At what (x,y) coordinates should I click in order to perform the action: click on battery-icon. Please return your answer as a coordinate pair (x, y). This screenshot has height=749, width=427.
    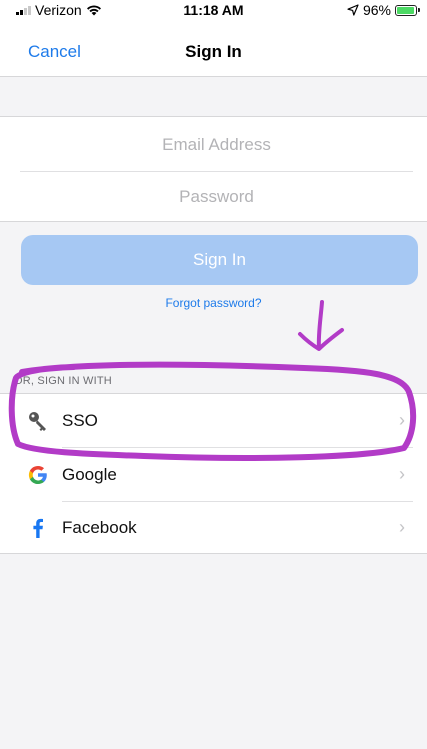
    Looking at the image, I should click on (407, 10).